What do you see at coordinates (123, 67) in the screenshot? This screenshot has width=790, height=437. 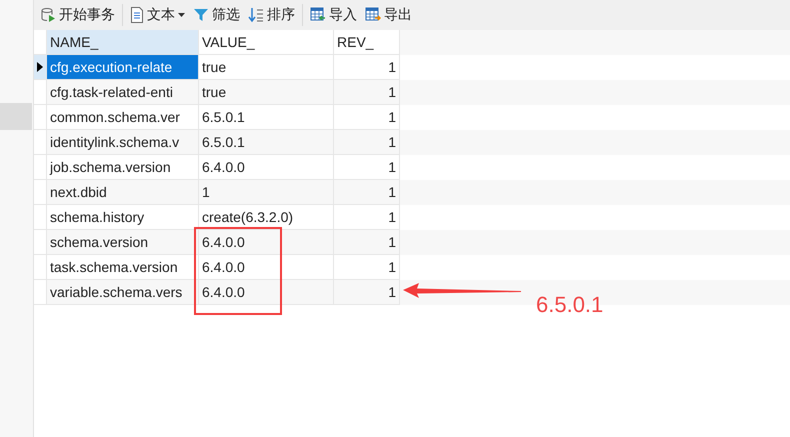 I see `table-cell: cfg.execution-relate` at bounding box center [123, 67].